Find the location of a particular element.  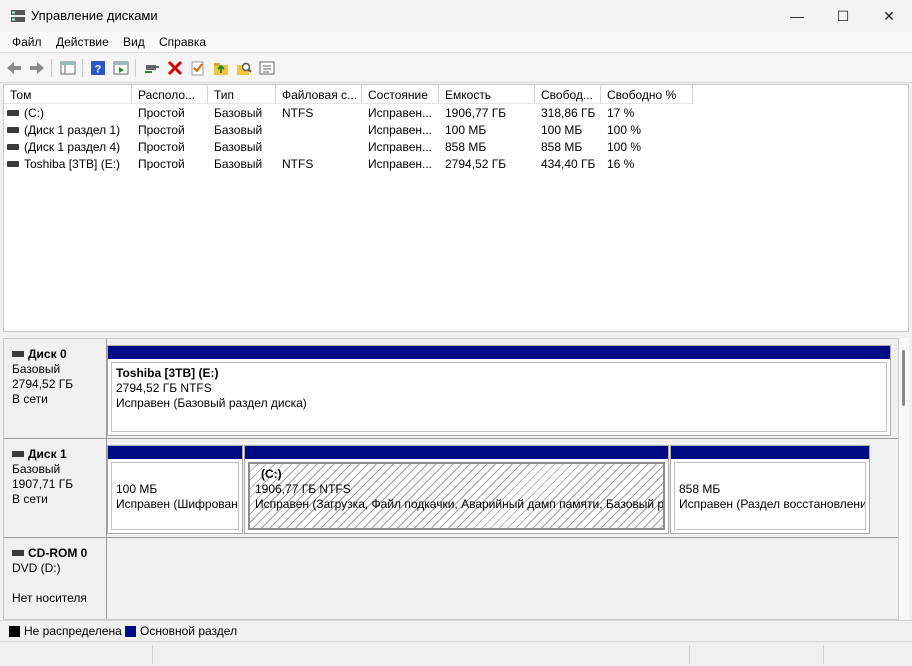

disk-size: 2794,52 ГБ is located at coordinates (43, 384).